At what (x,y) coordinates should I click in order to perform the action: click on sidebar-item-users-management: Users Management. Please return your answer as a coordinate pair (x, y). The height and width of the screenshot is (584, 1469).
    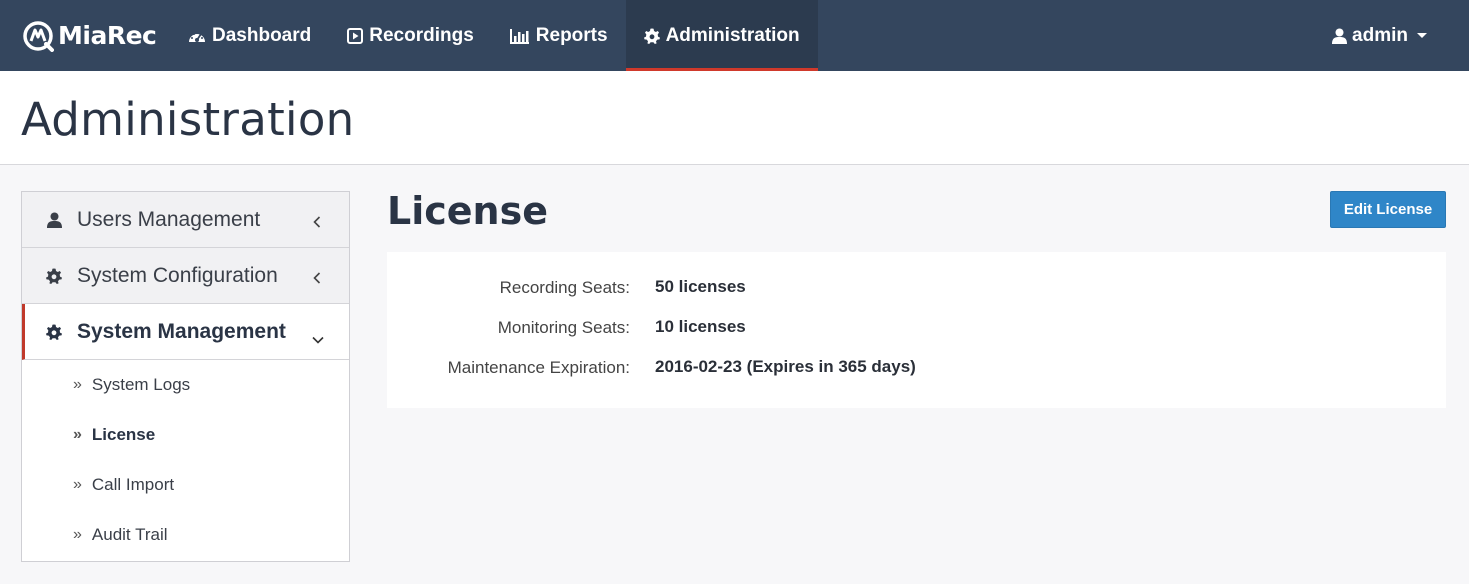
    Looking at the image, I should click on (185, 220).